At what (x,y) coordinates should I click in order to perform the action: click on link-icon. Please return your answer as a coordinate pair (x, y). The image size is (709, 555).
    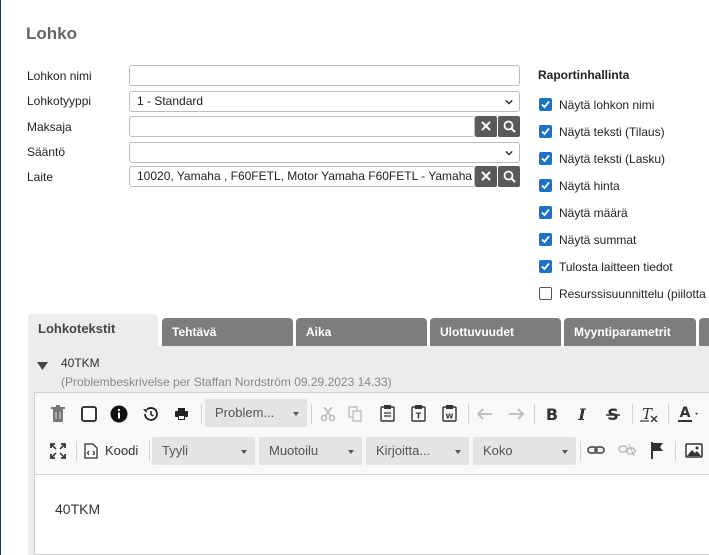
    Looking at the image, I should click on (596, 450).